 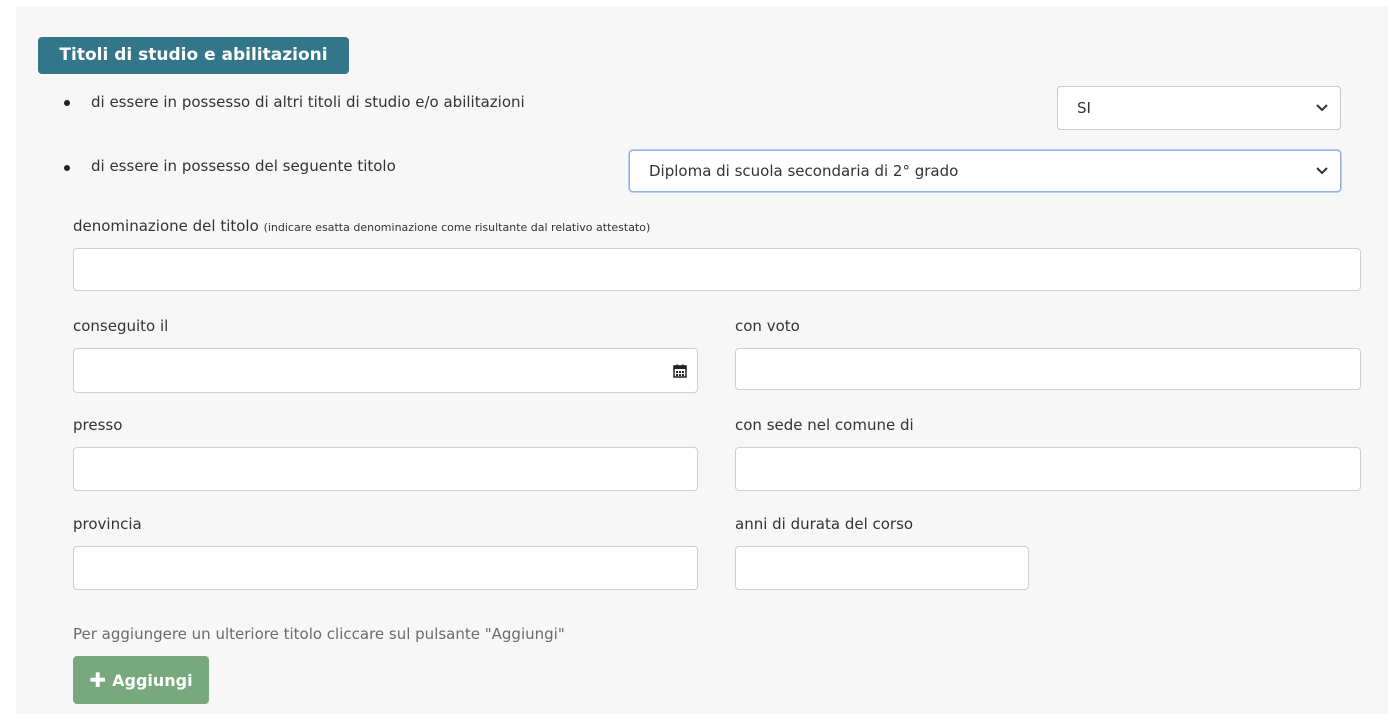 What do you see at coordinates (152, 680) in the screenshot?
I see `aggiungi-button-label: Aggiungi` at bounding box center [152, 680].